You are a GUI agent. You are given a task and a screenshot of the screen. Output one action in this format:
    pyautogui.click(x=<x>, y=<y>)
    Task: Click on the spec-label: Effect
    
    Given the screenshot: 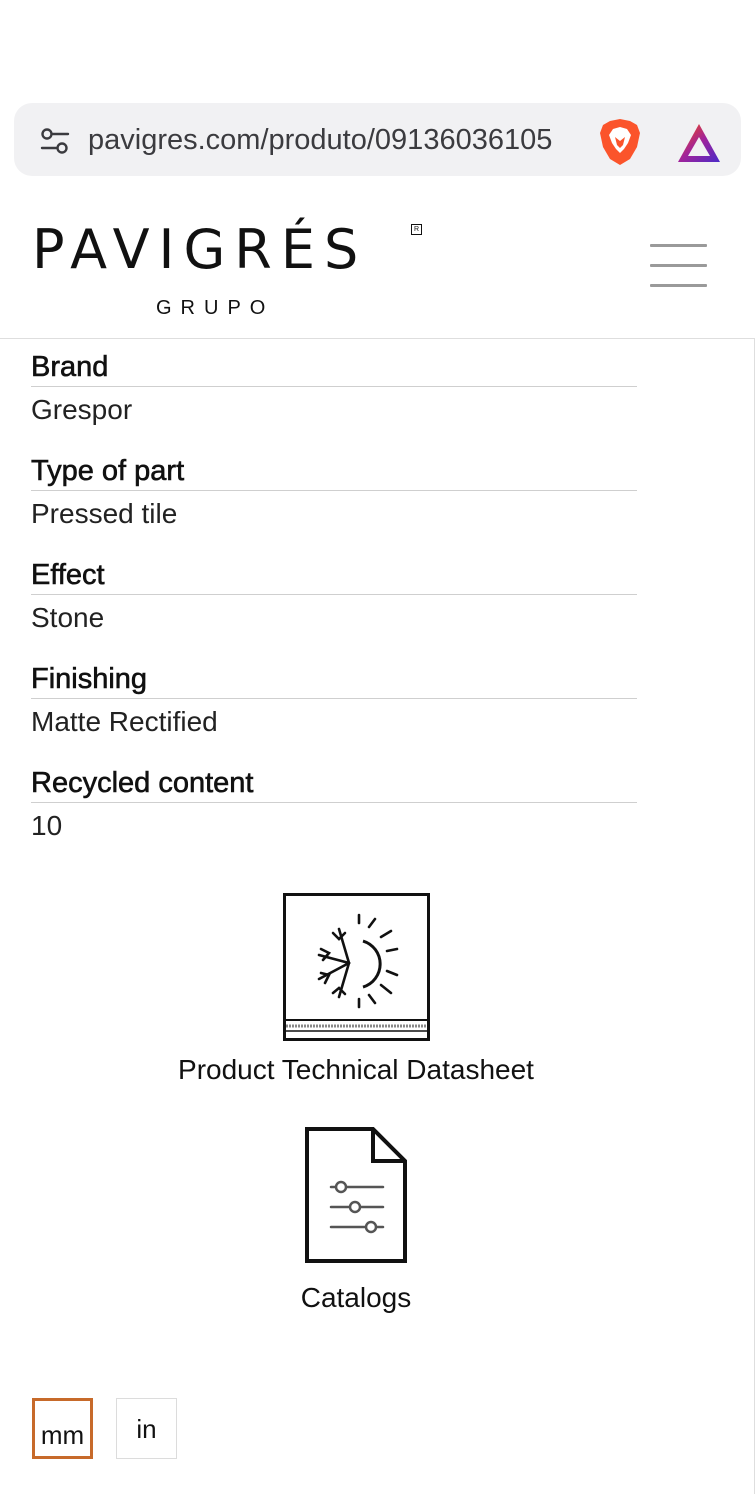 What is the action you would take?
    pyautogui.click(x=334, y=576)
    